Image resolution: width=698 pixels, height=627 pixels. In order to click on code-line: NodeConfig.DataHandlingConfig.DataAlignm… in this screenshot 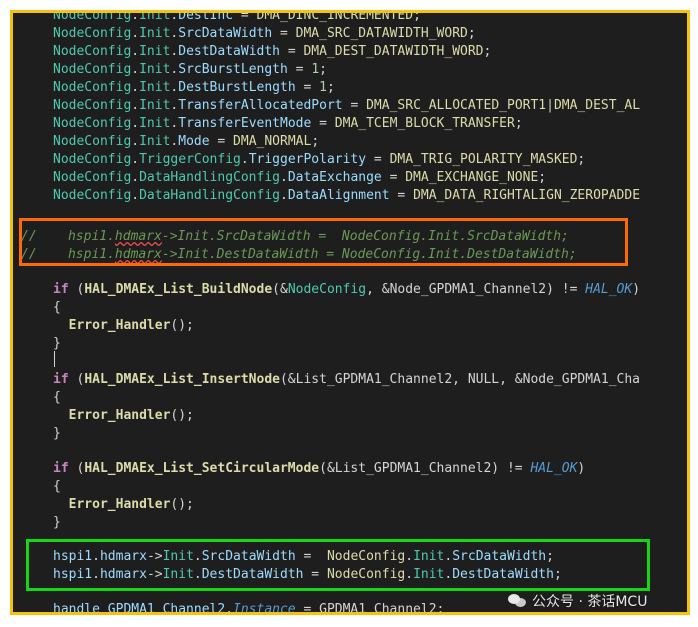, I will do `click(346, 196)`.